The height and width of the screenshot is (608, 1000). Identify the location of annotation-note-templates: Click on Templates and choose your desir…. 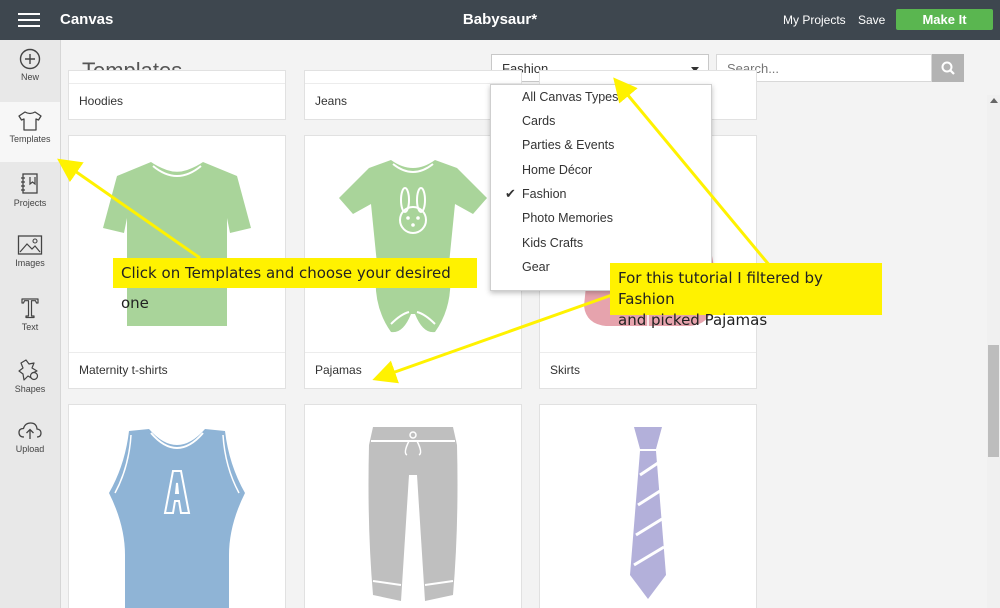
(295, 285).